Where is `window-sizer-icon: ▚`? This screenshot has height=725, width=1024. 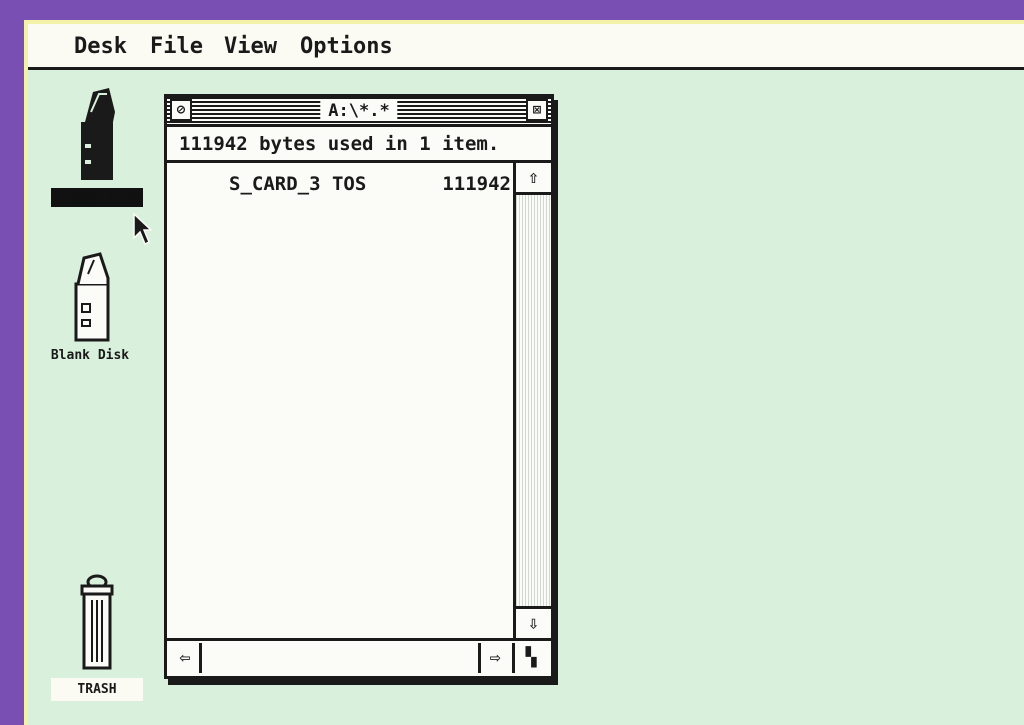
window-sizer-icon: ▚ is located at coordinates (529, 658).